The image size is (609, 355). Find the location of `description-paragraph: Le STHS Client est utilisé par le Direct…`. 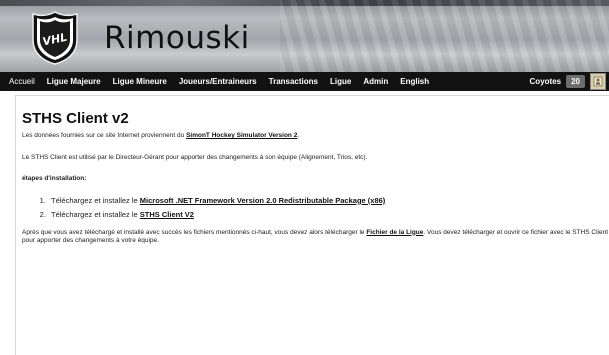

description-paragraph: Le STHS Client est utilisé par le Direct… is located at coordinates (195, 157).